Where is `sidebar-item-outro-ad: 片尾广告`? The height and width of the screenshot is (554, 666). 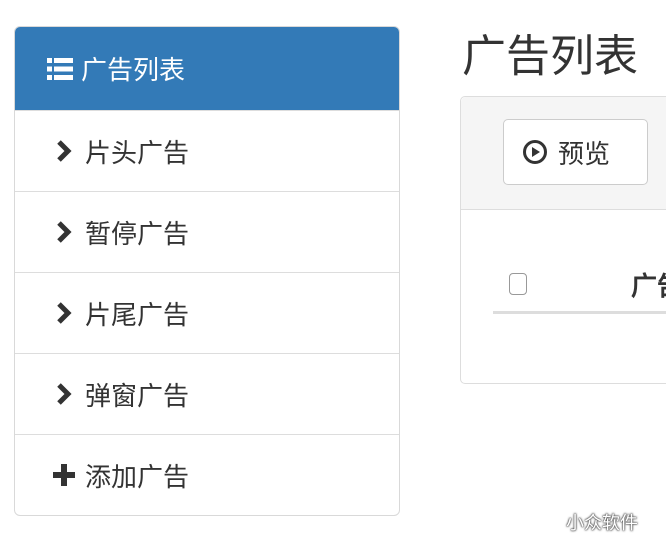 sidebar-item-outro-ad: 片尾广告 is located at coordinates (207, 312).